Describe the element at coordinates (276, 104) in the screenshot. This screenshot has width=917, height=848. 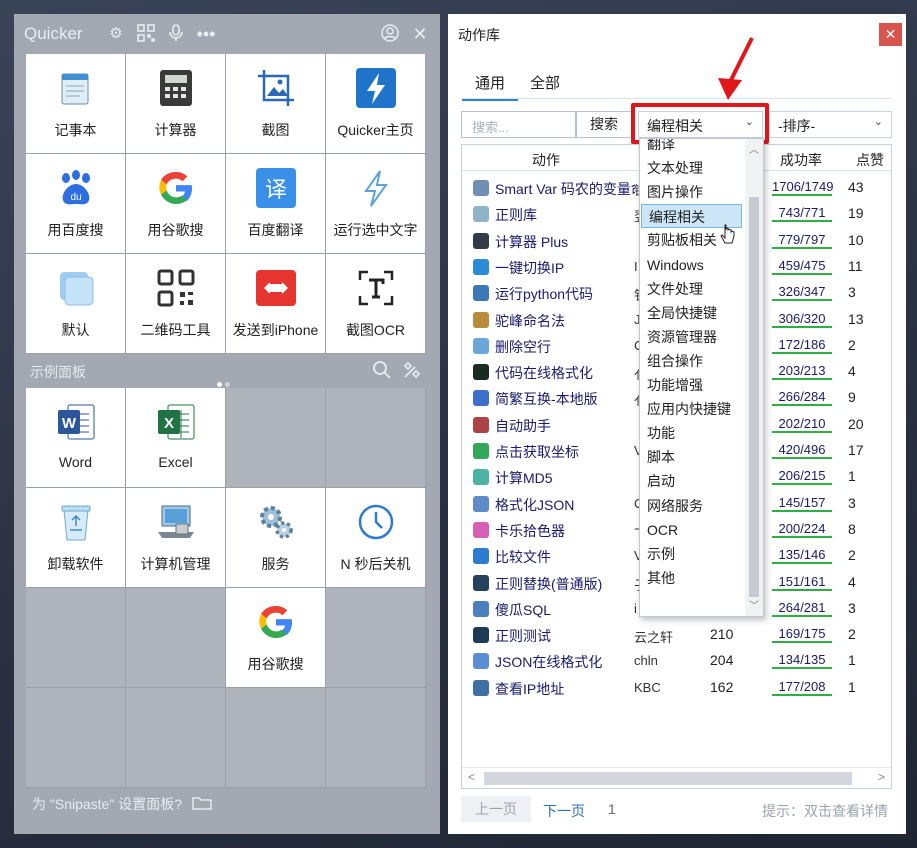
I see `action-screenshot: 截图` at that location.